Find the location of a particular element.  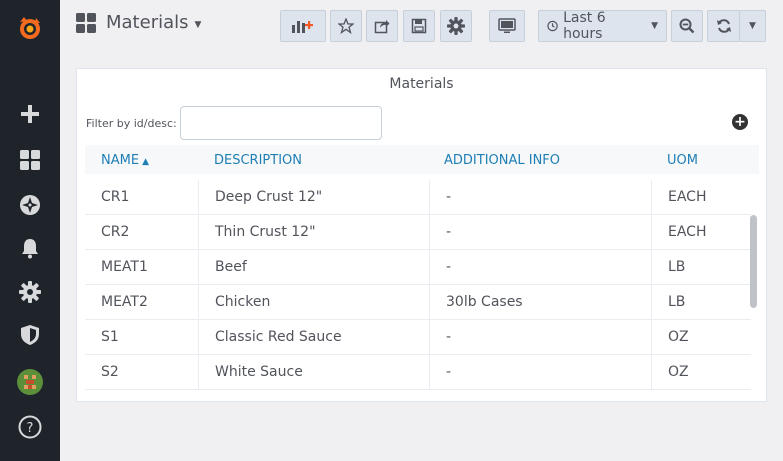

configuration-gear-icon is located at coordinates (30, 292).